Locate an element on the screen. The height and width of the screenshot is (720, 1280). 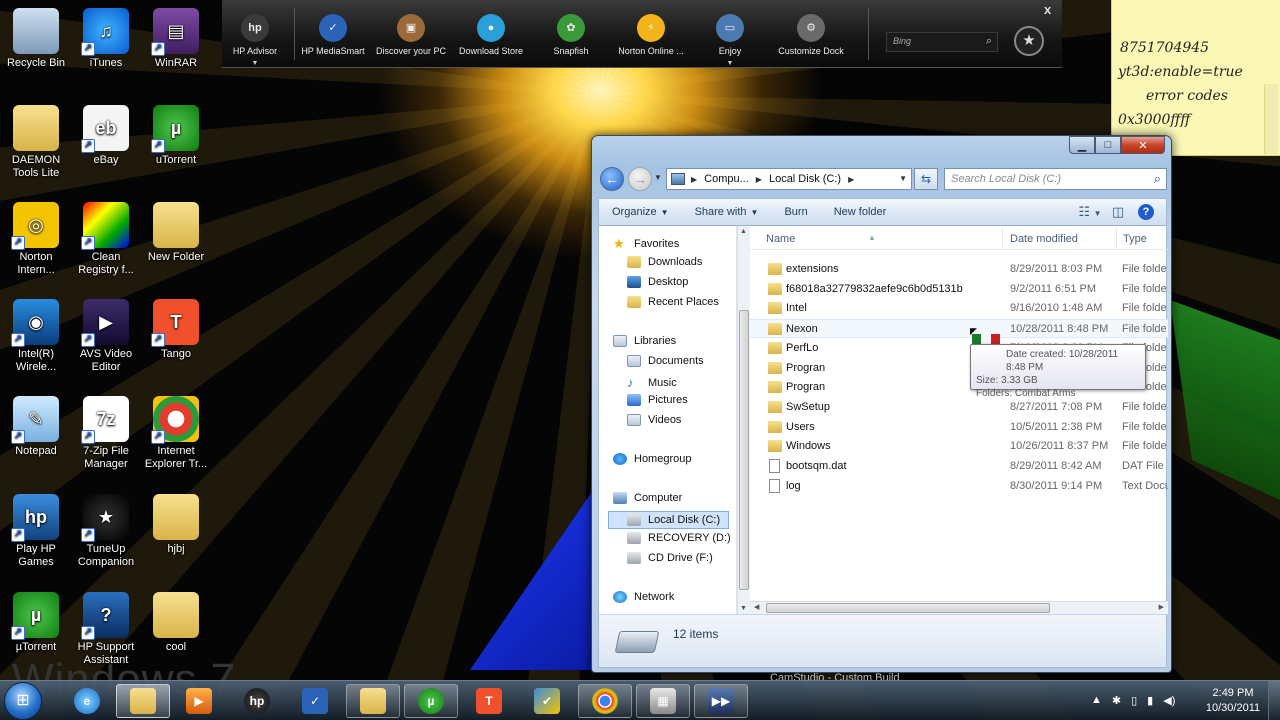
bing-search-input: Bing ⌕ is located at coordinates (942, 42).